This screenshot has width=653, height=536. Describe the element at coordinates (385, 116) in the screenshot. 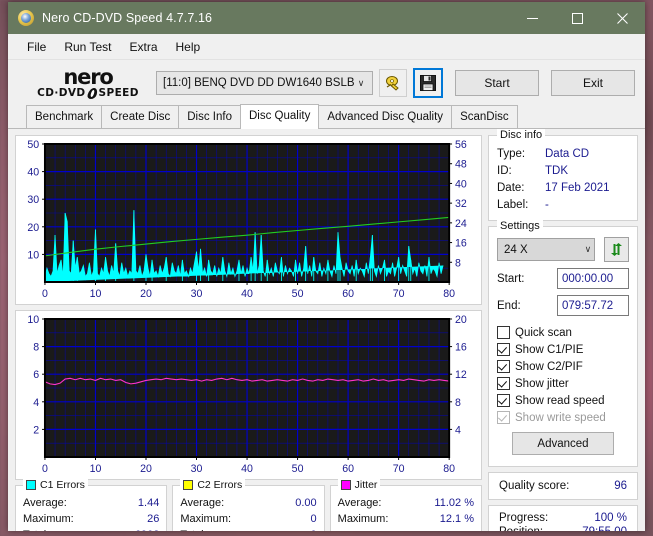

I see `tab-advanced-disc-quality: Advanced Disc Quality` at that location.